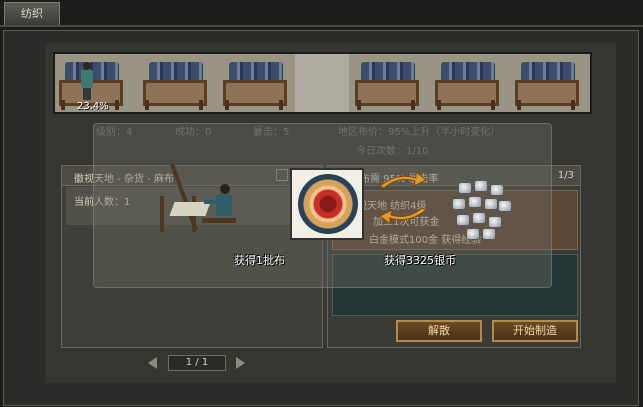  Describe the element at coordinates (196, 198) in the screenshot. I see `weaver-icon` at that location.